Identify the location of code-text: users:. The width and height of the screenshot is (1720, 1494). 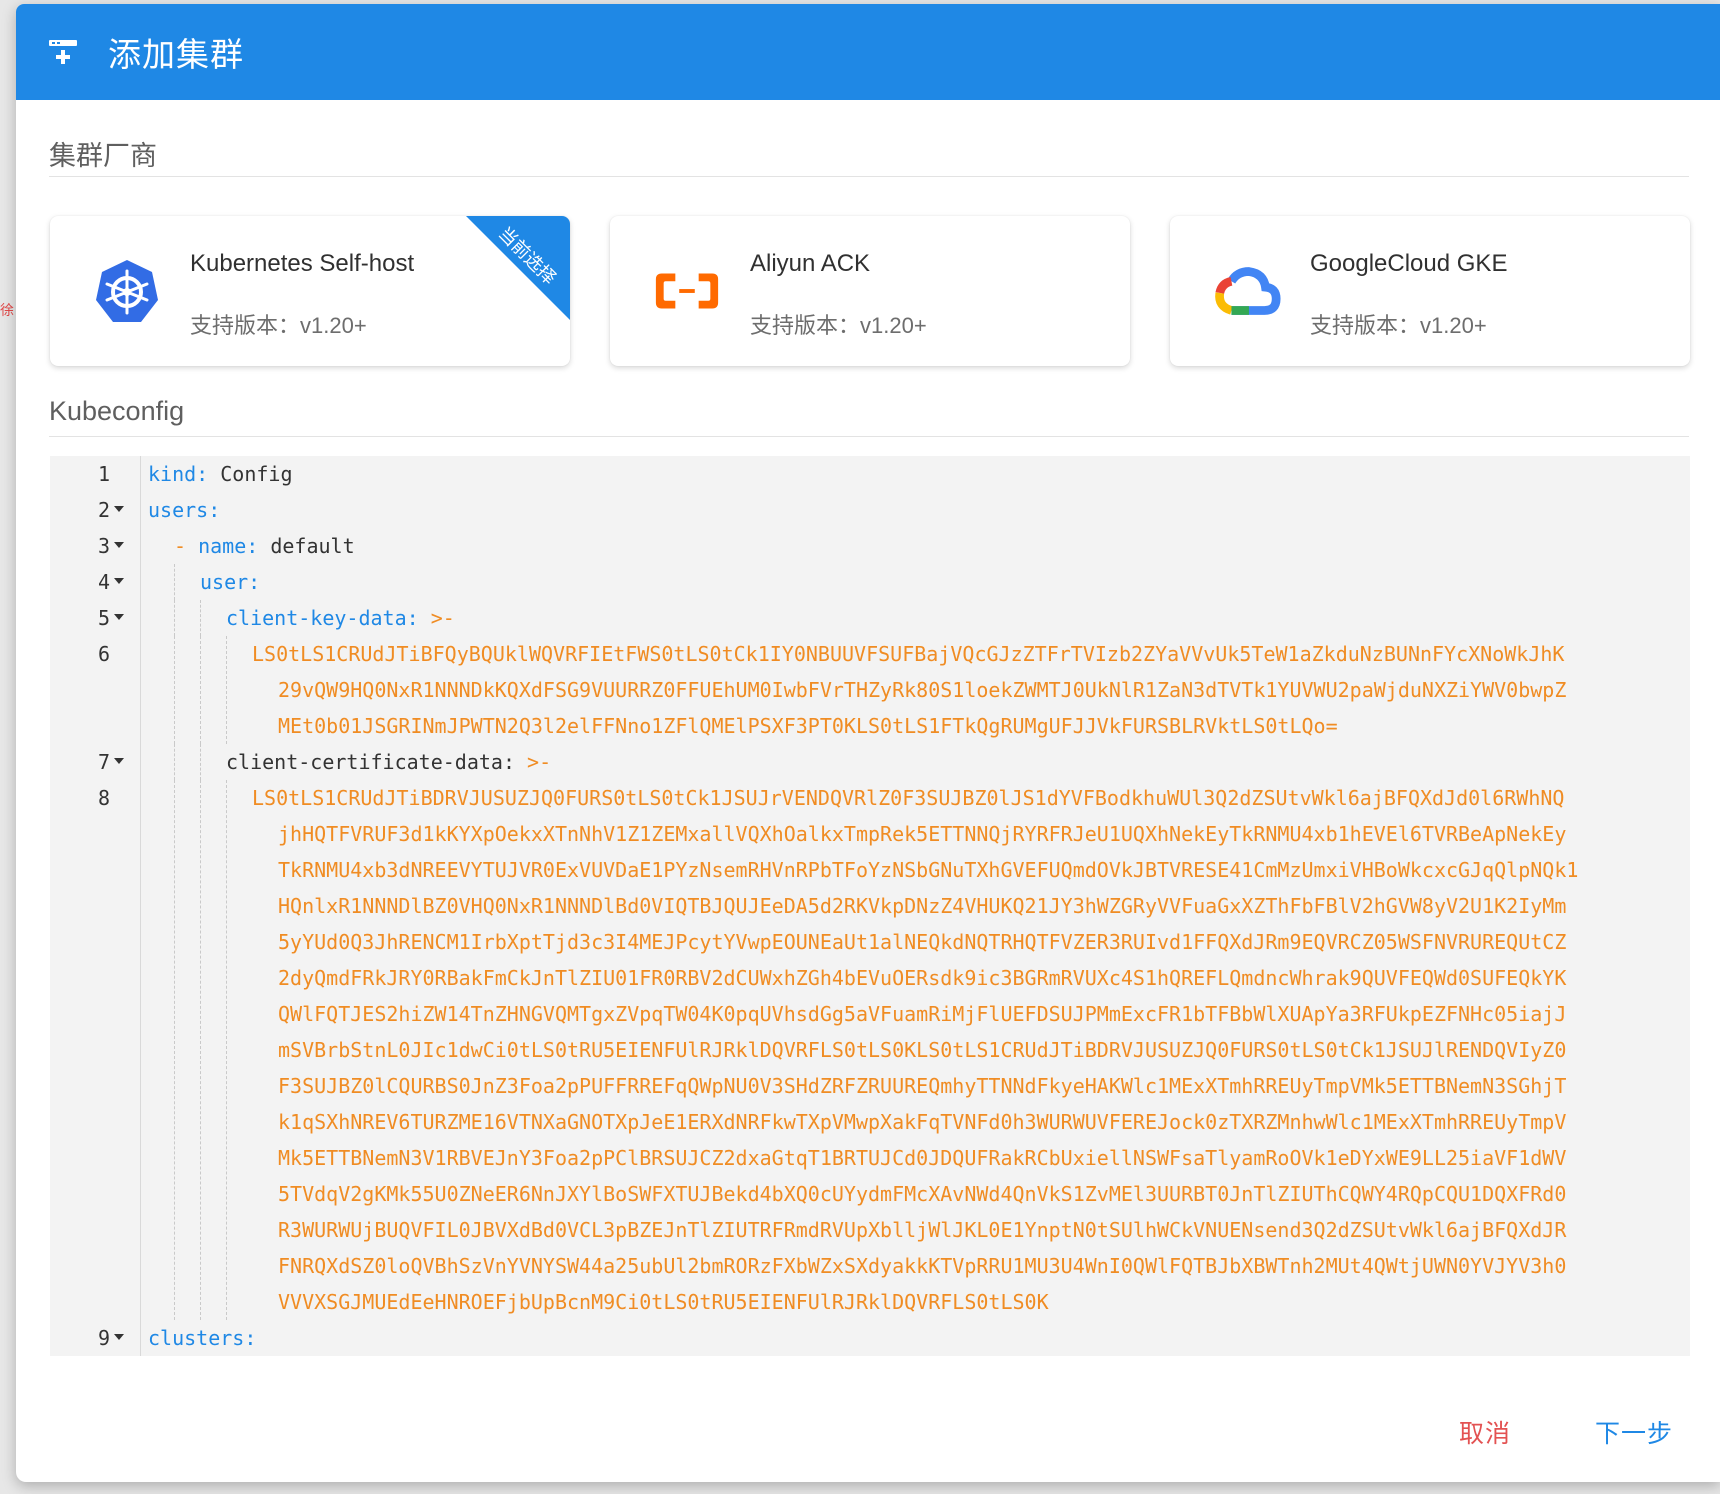
(184, 510).